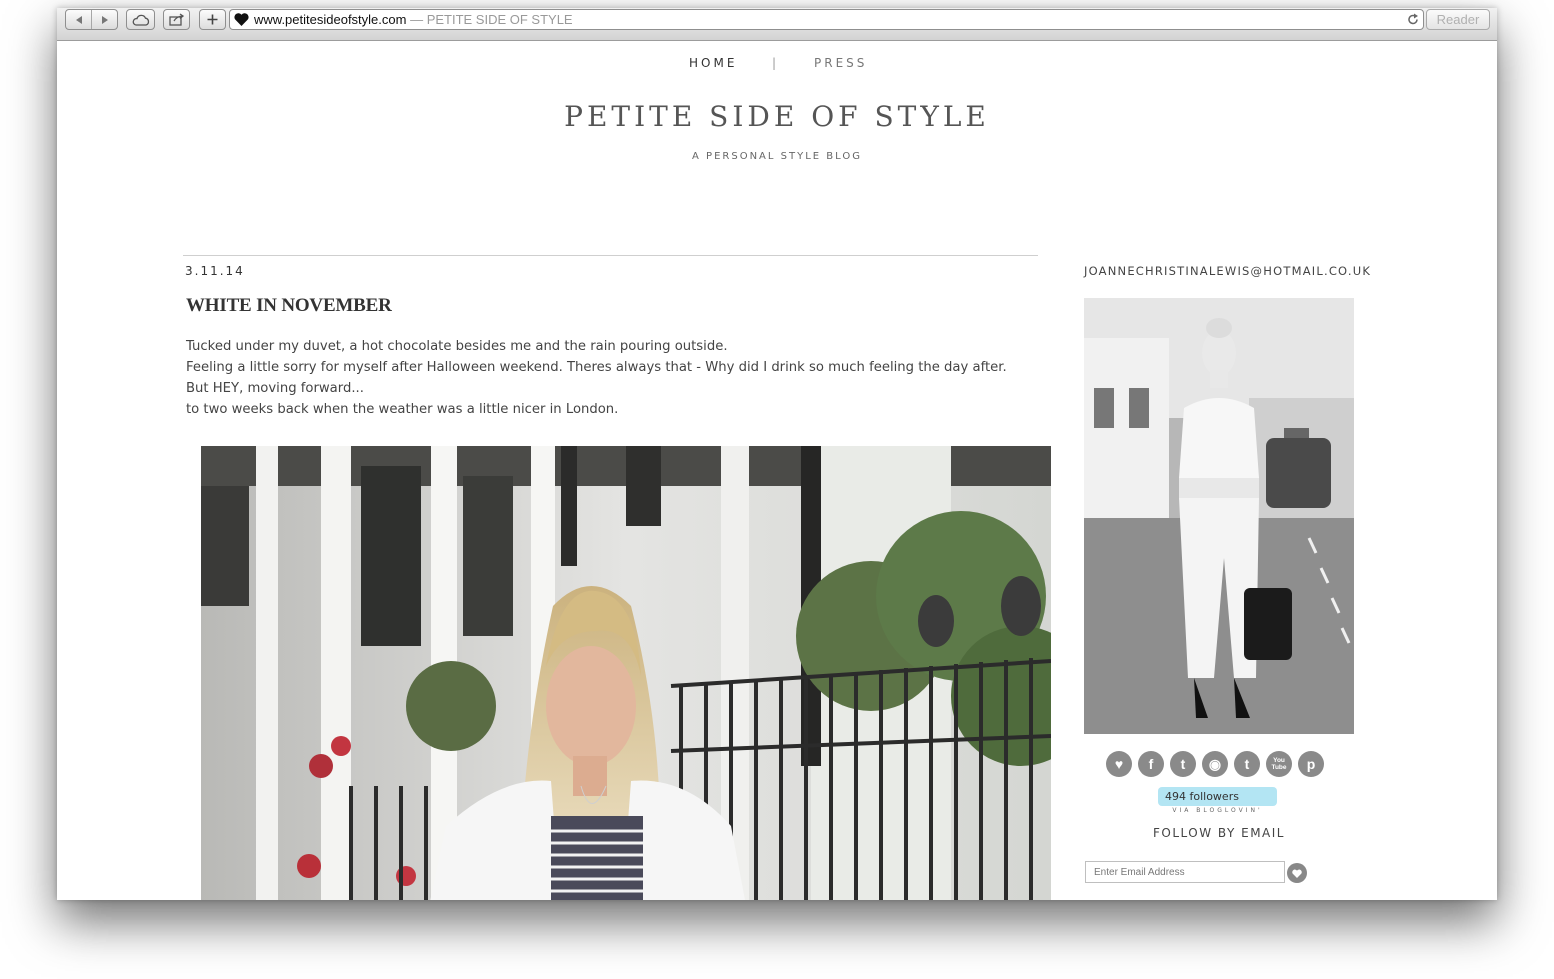  I want to click on cloud-icon, so click(140, 20).